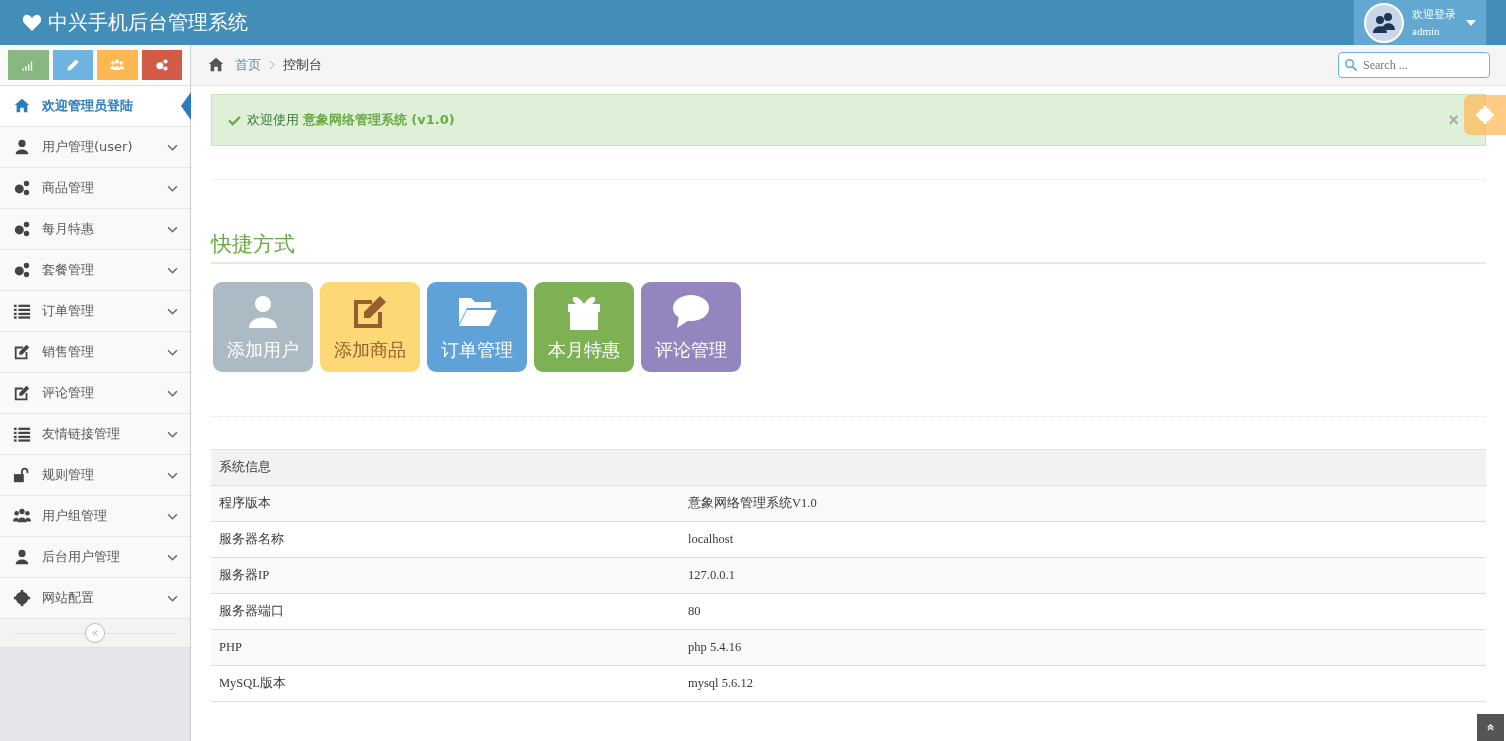 The height and width of the screenshot is (741, 1506). Describe the element at coordinates (95, 106) in the screenshot. I see `sidebar-item: 欢迎管理员登陆` at that location.